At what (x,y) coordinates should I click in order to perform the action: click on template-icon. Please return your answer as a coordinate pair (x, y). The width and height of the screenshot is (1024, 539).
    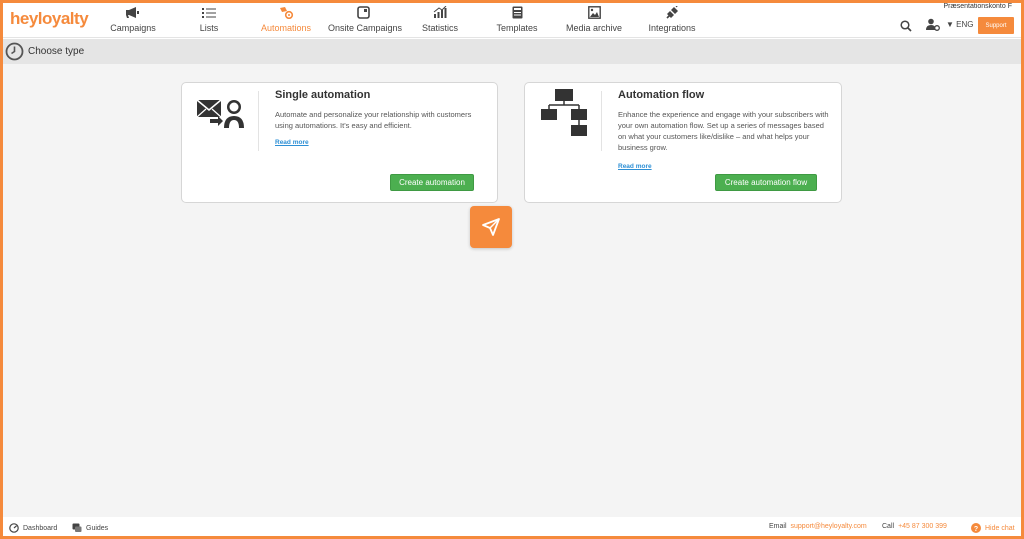
    Looking at the image, I should click on (517, 12).